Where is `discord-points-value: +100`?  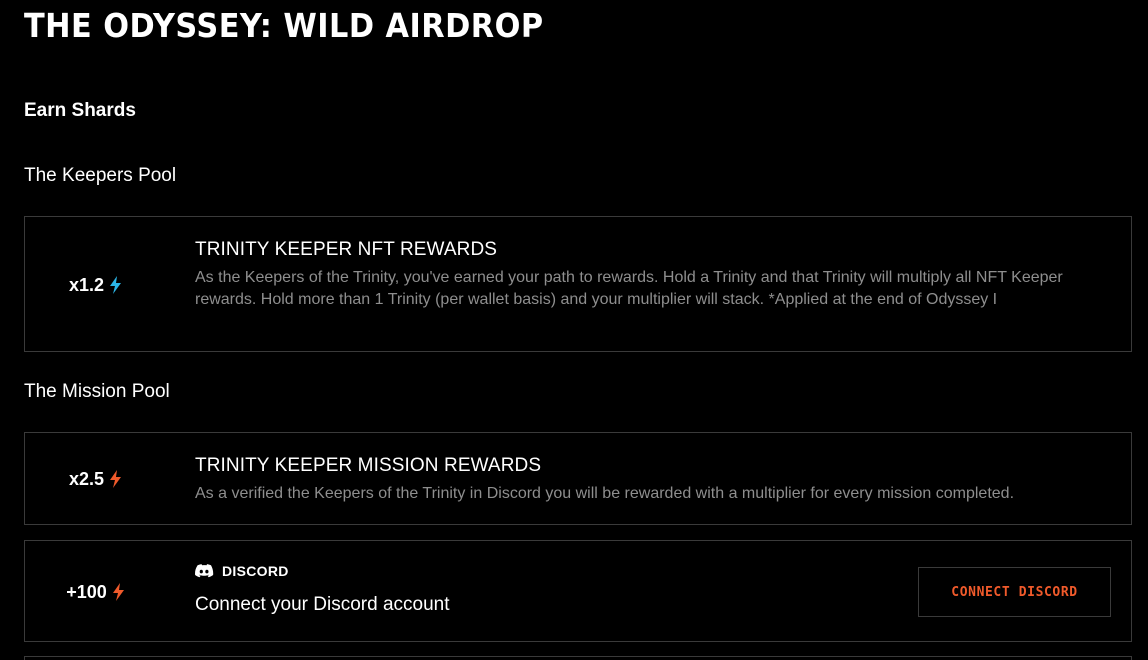
discord-points-value: +100 is located at coordinates (86, 592).